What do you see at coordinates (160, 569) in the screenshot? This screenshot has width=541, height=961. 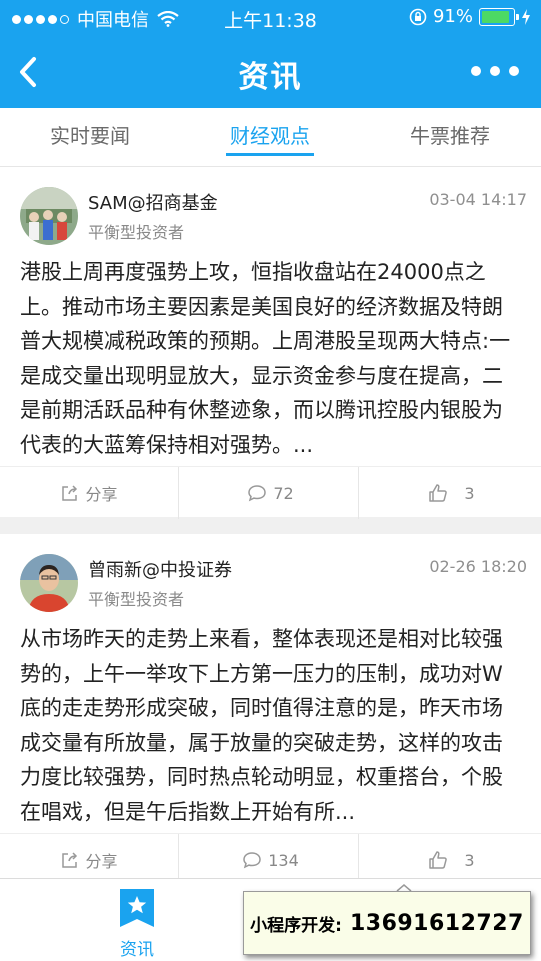 I see `author-name: 曾雨新@中投证券` at bounding box center [160, 569].